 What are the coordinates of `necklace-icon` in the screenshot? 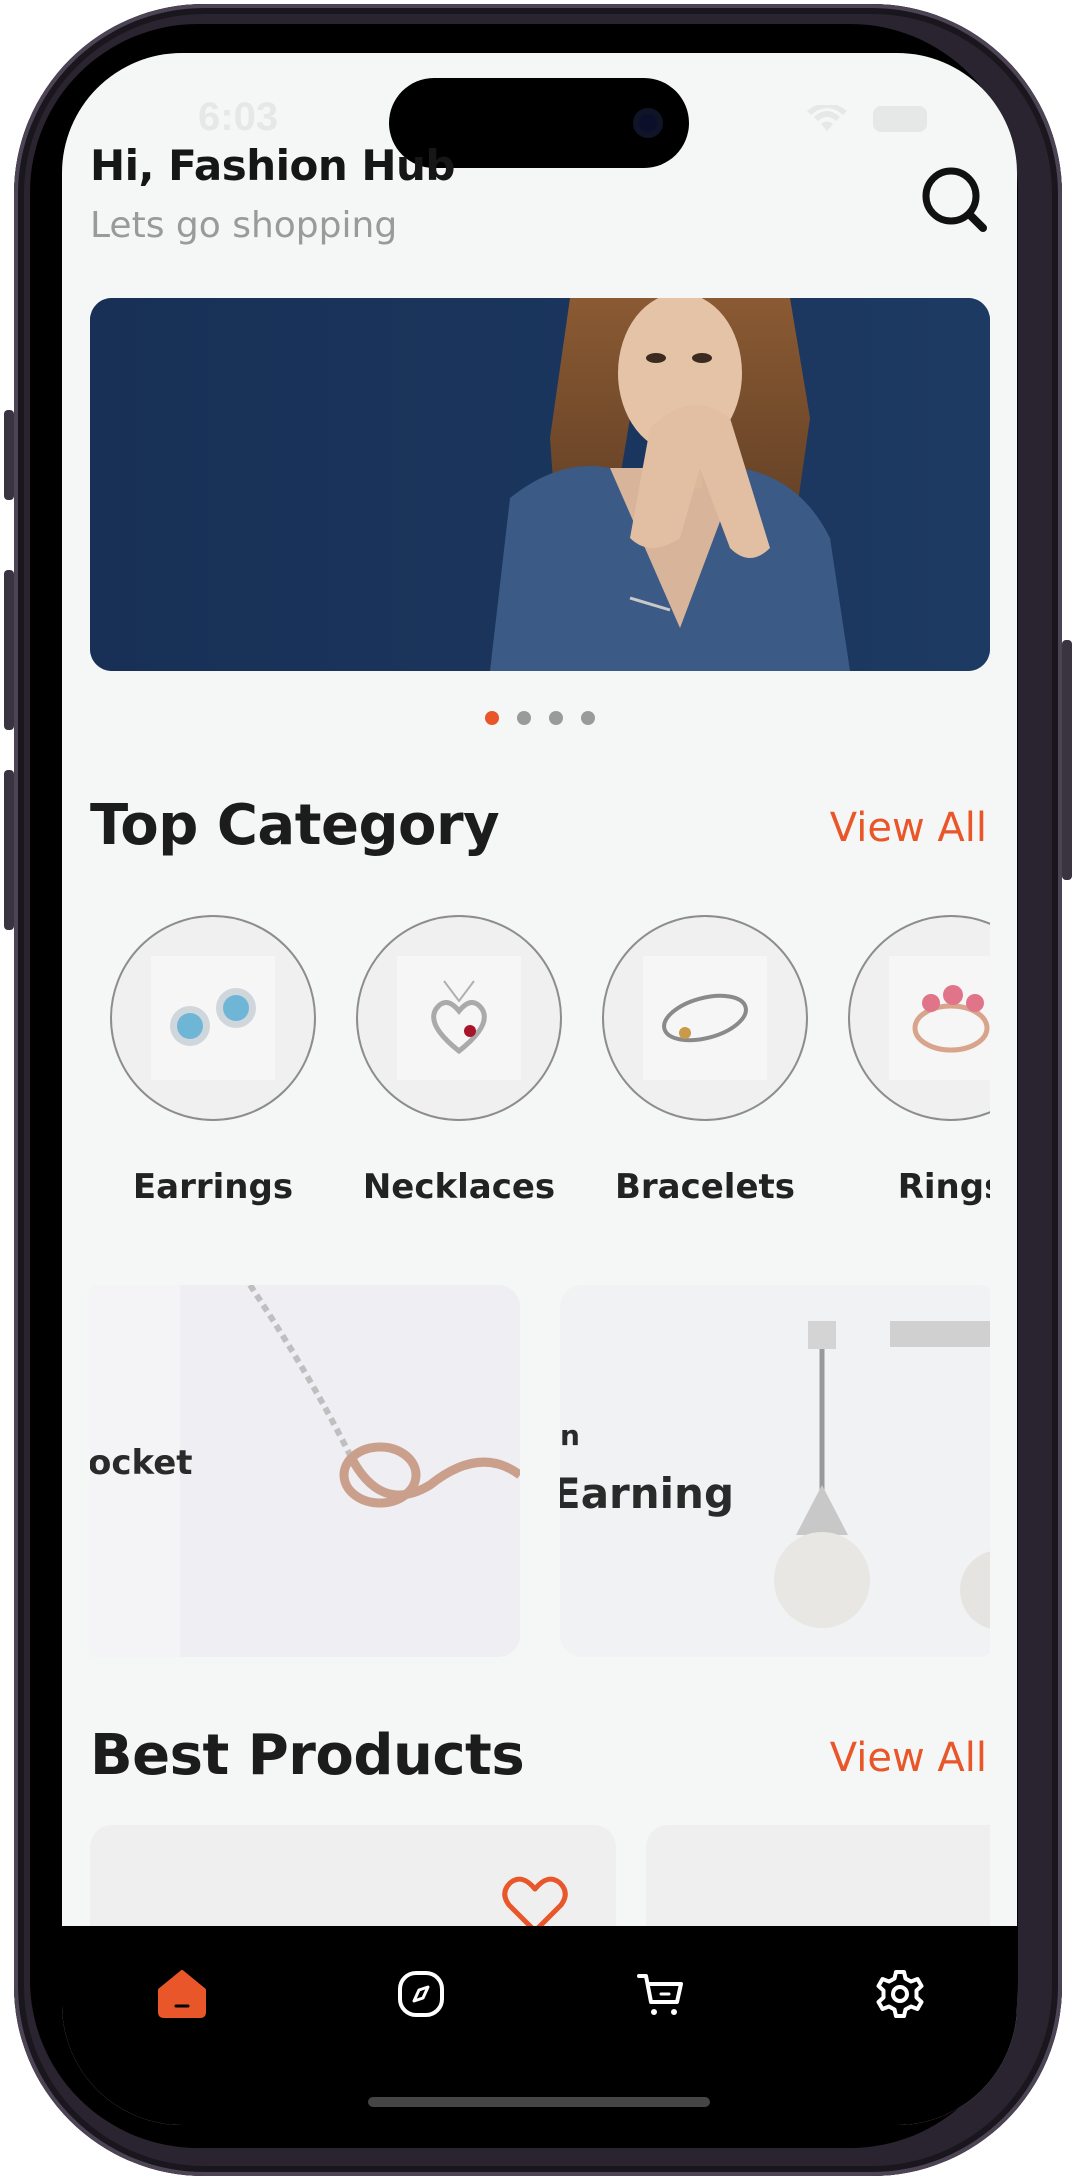 It's located at (459, 1017).